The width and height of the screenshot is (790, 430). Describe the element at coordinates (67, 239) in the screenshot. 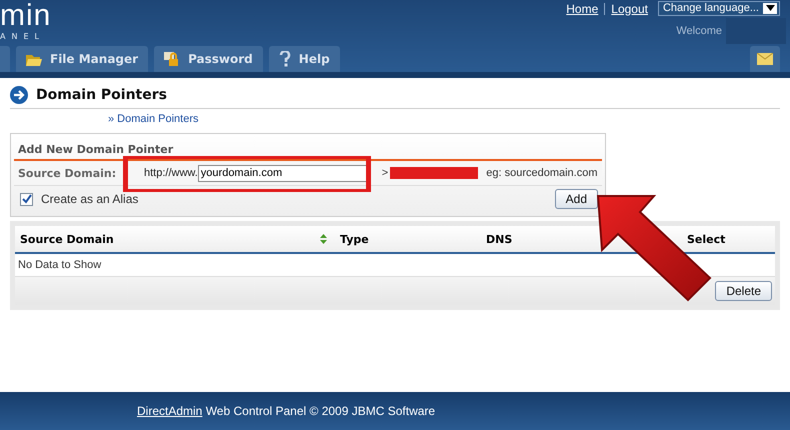

I see `column-header: Source Domain` at that location.